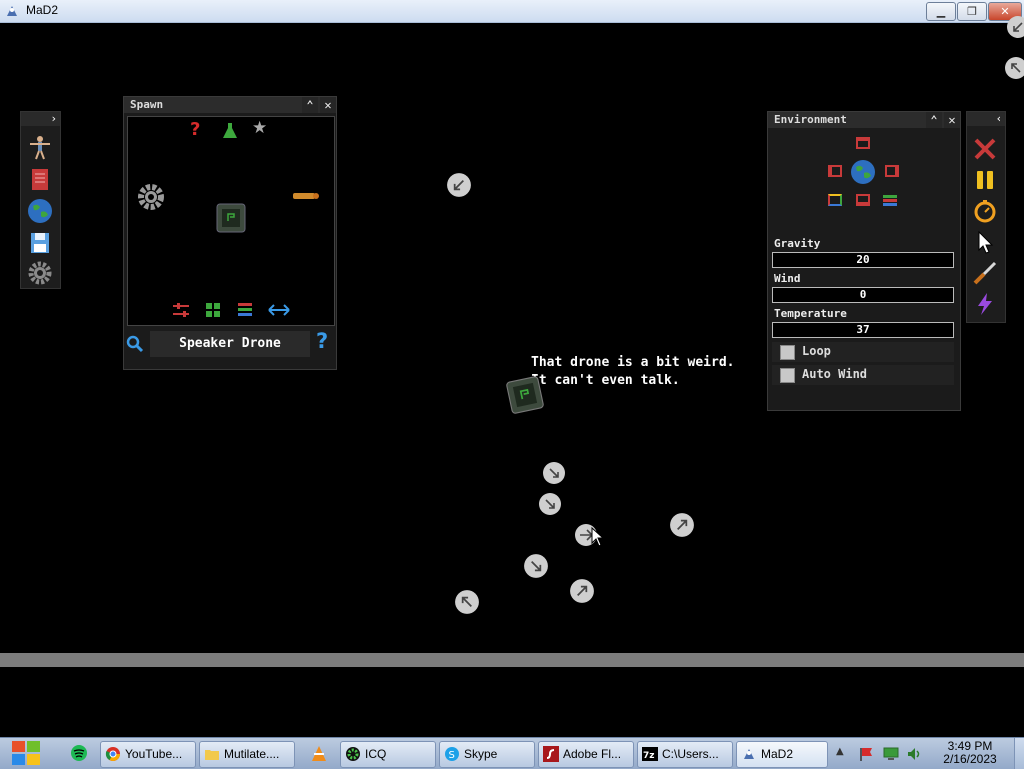 Image resolution: width=1024 pixels, height=769 pixels. What do you see at coordinates (650, 754) in the screenshot?
I see `7zip-icon: 7z` at bounding box center [650, 754].